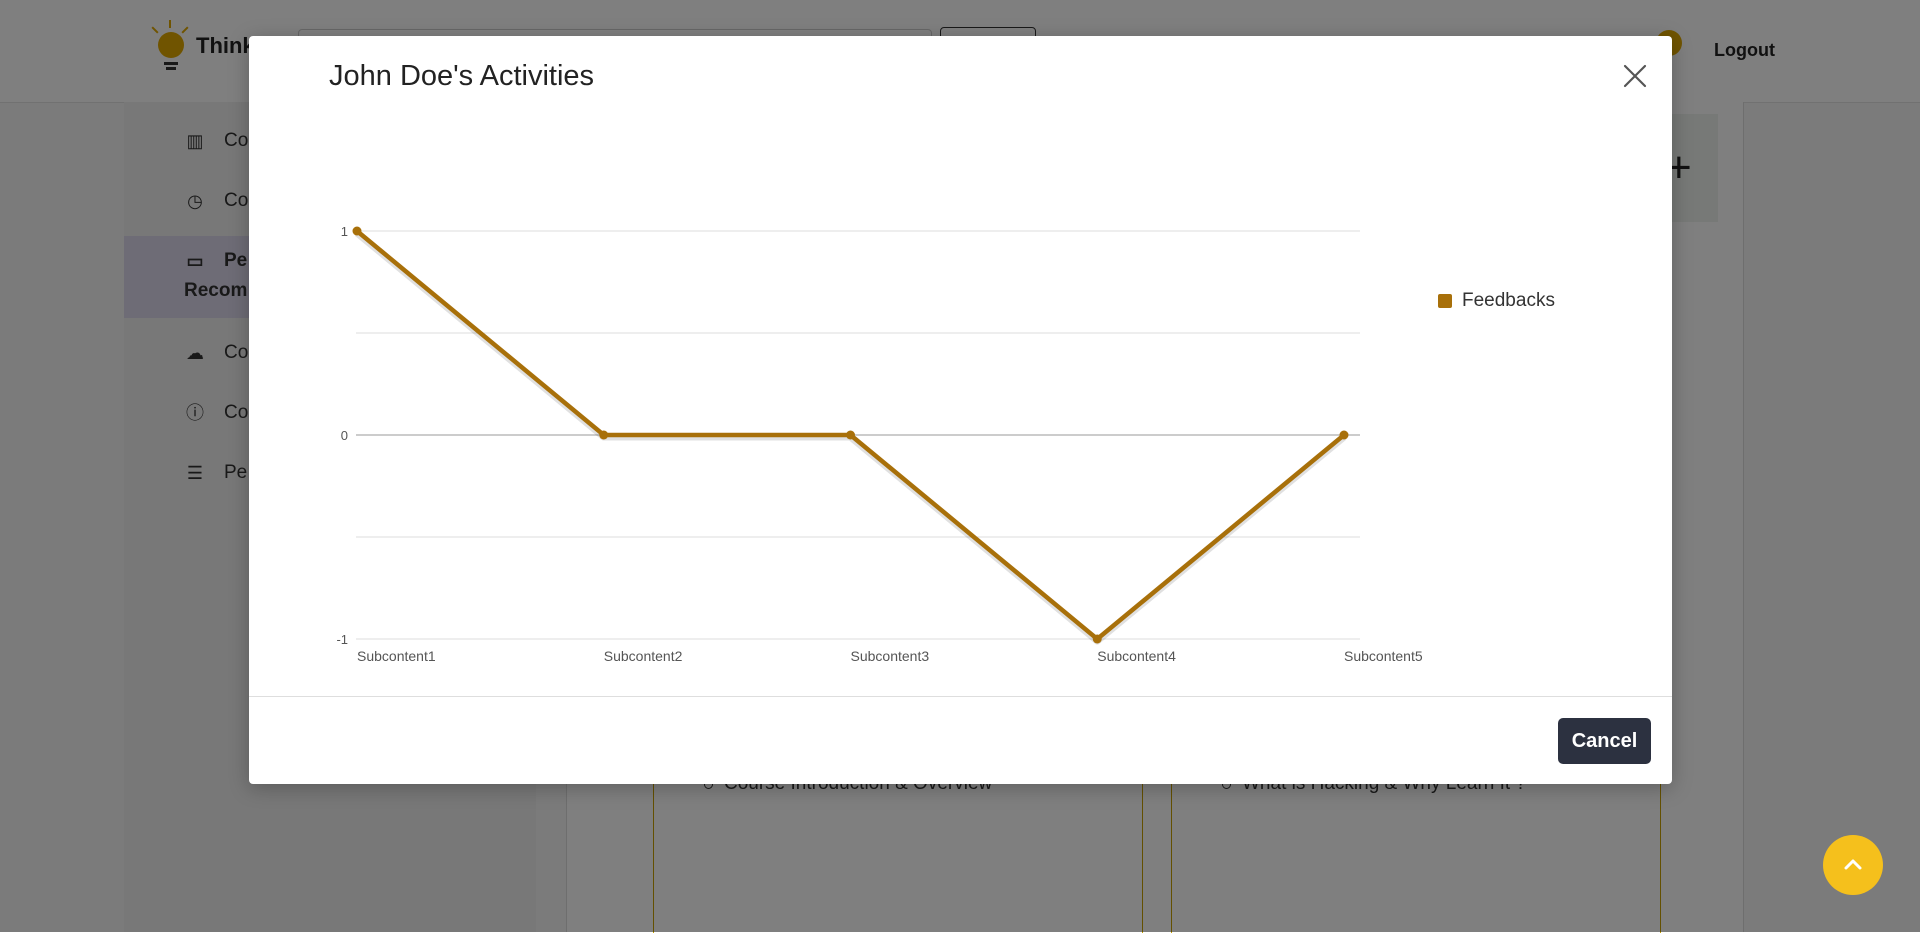 This screenshot has width=1920, height=933. Describe the element at coordinates (342, 639) in the screenshot. I see `y-tick-label: -1` at that location.